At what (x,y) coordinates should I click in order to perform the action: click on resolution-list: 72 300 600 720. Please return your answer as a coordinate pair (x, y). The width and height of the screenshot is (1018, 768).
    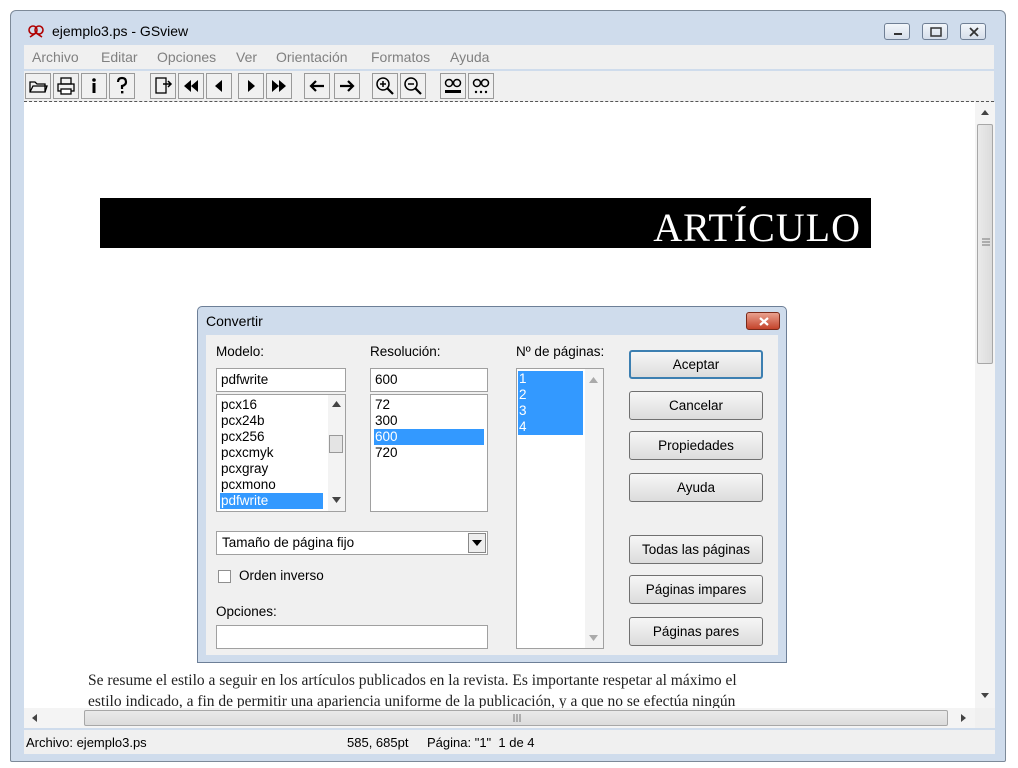
    Looking at the image, I should click on (429, 453).